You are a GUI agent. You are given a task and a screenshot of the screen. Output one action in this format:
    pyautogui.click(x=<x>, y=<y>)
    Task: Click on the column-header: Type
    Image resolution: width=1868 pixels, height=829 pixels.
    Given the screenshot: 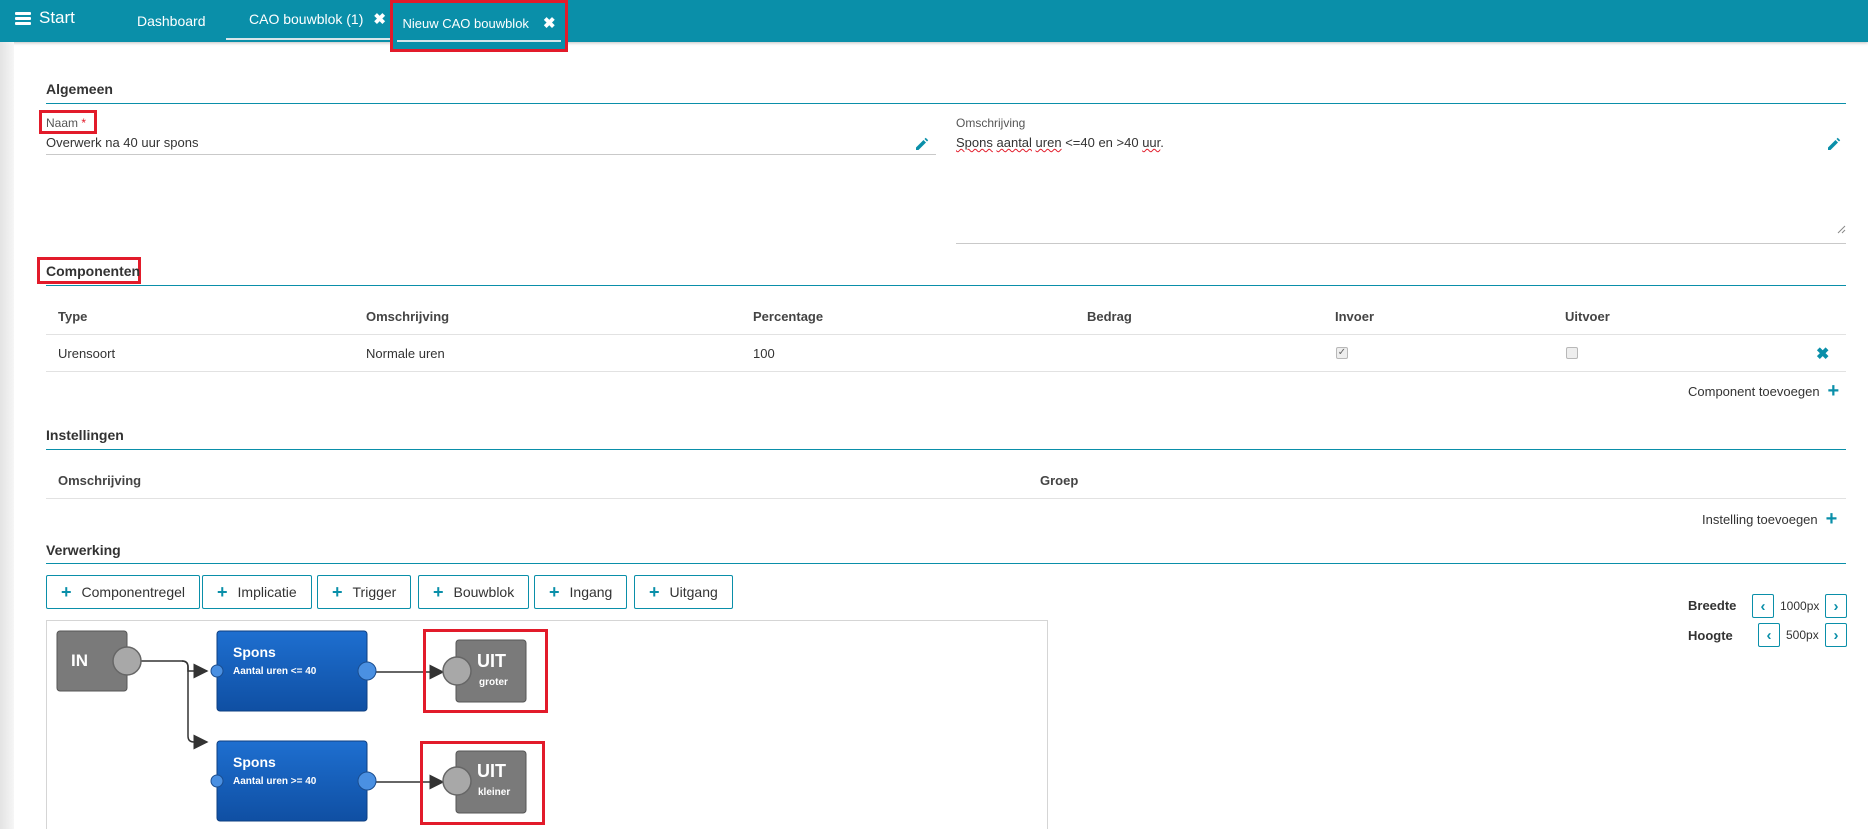 What is the action you would take?
    pyautogui.click(x=73, y=316)
    